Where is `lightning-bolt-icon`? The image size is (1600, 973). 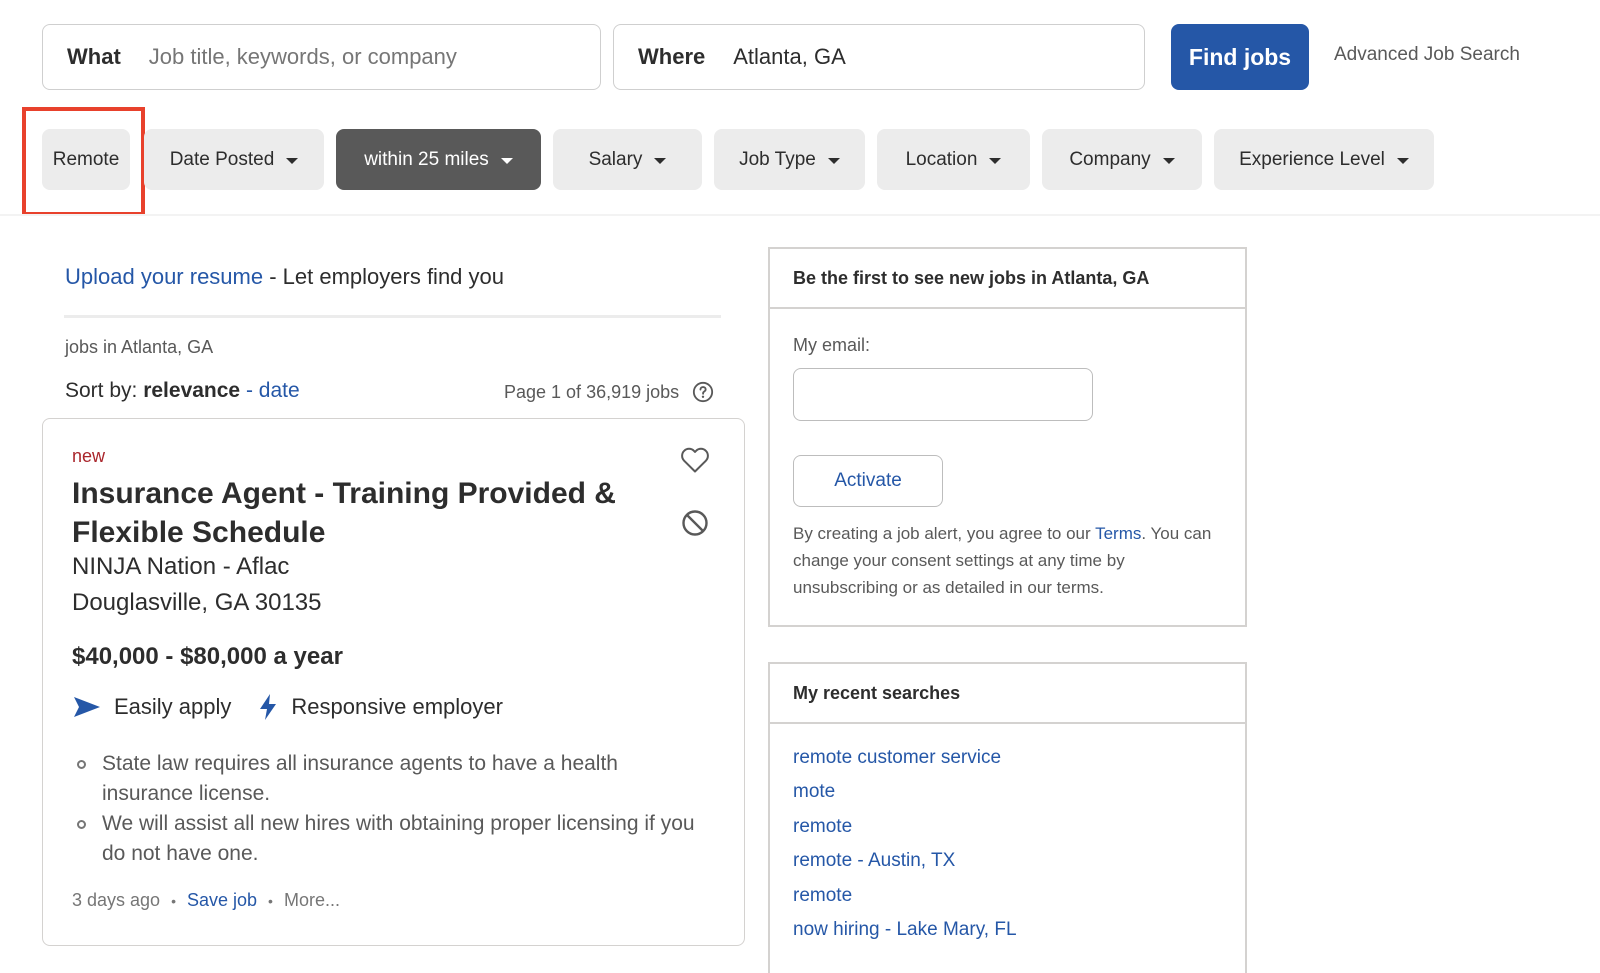
lightning-bolt-icon is located at coordinates (268, 707).